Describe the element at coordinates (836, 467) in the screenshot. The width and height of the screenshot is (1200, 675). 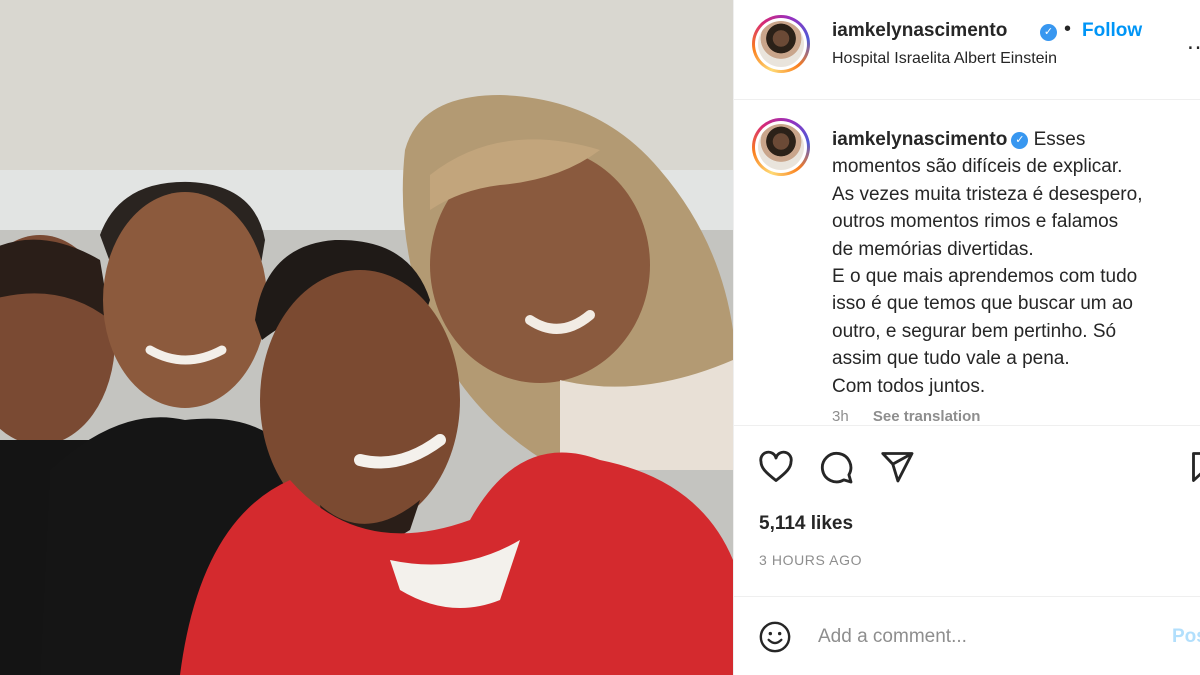
I see `comment-icon` at that location.